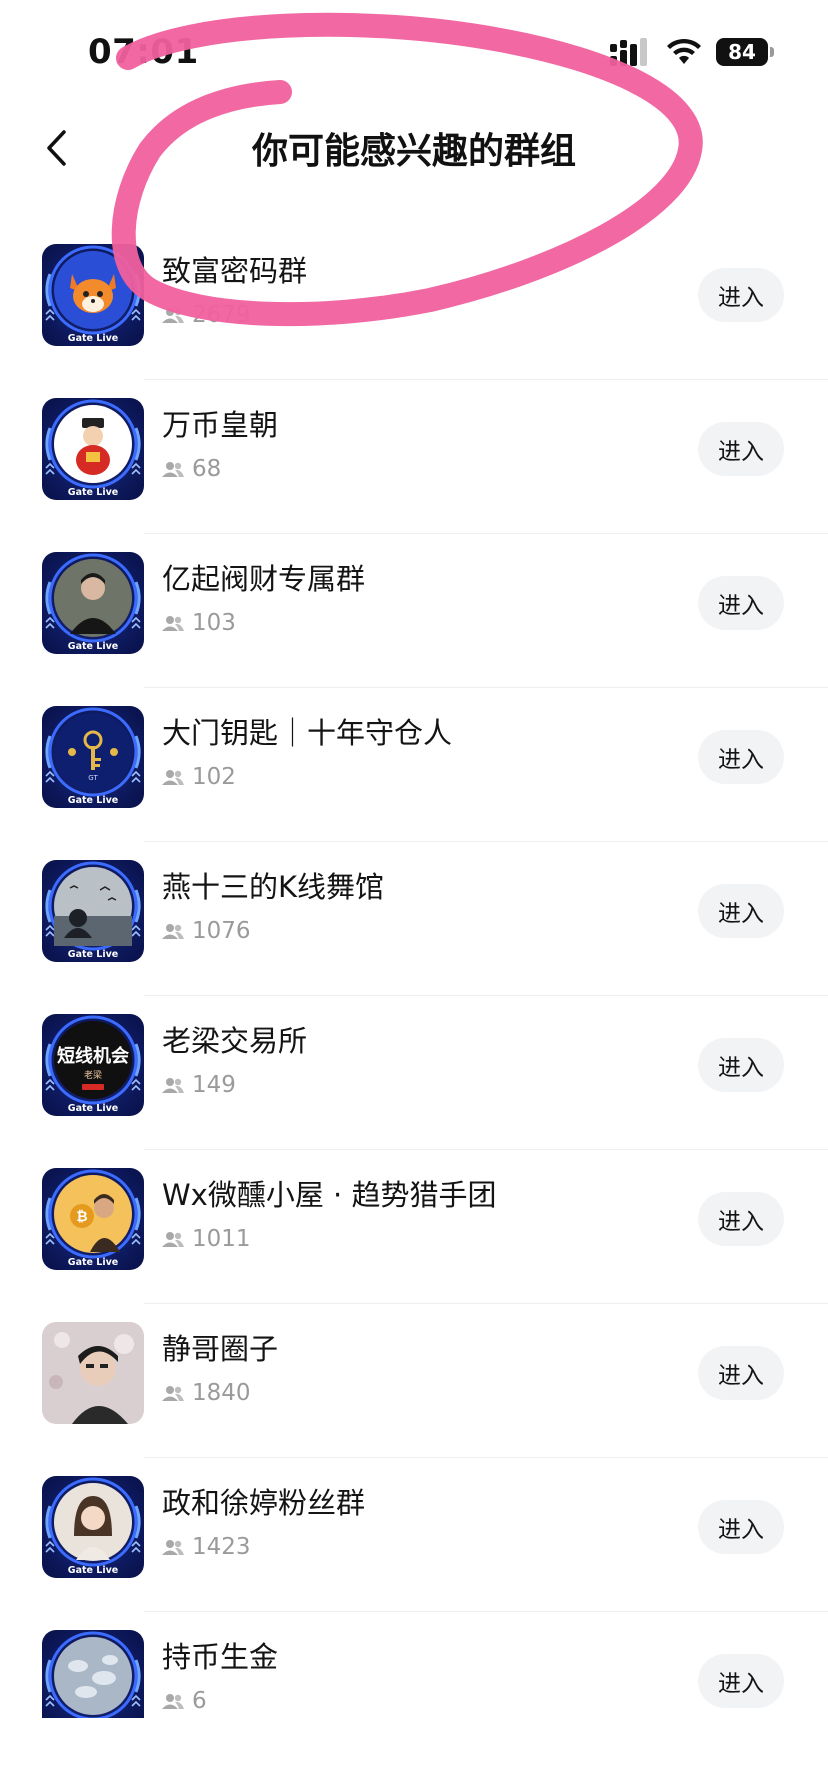  Describe the element at coordinates (414, 1535) in the screenshot. I see `group-list-item: Gate Live 政和徐婷粉丝群 1423 进入` at that location.